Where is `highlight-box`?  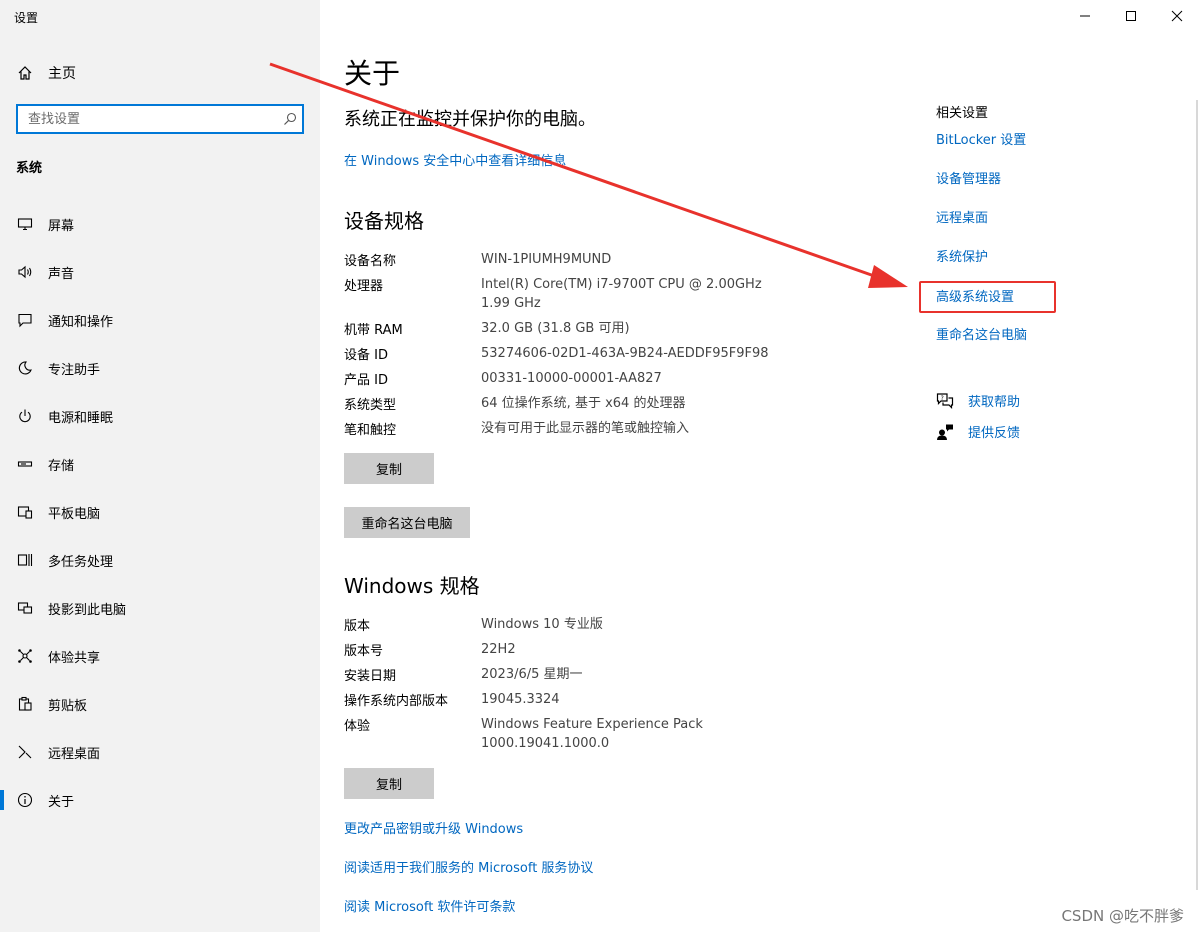
highlight-box is located at coordinates (987, 297).